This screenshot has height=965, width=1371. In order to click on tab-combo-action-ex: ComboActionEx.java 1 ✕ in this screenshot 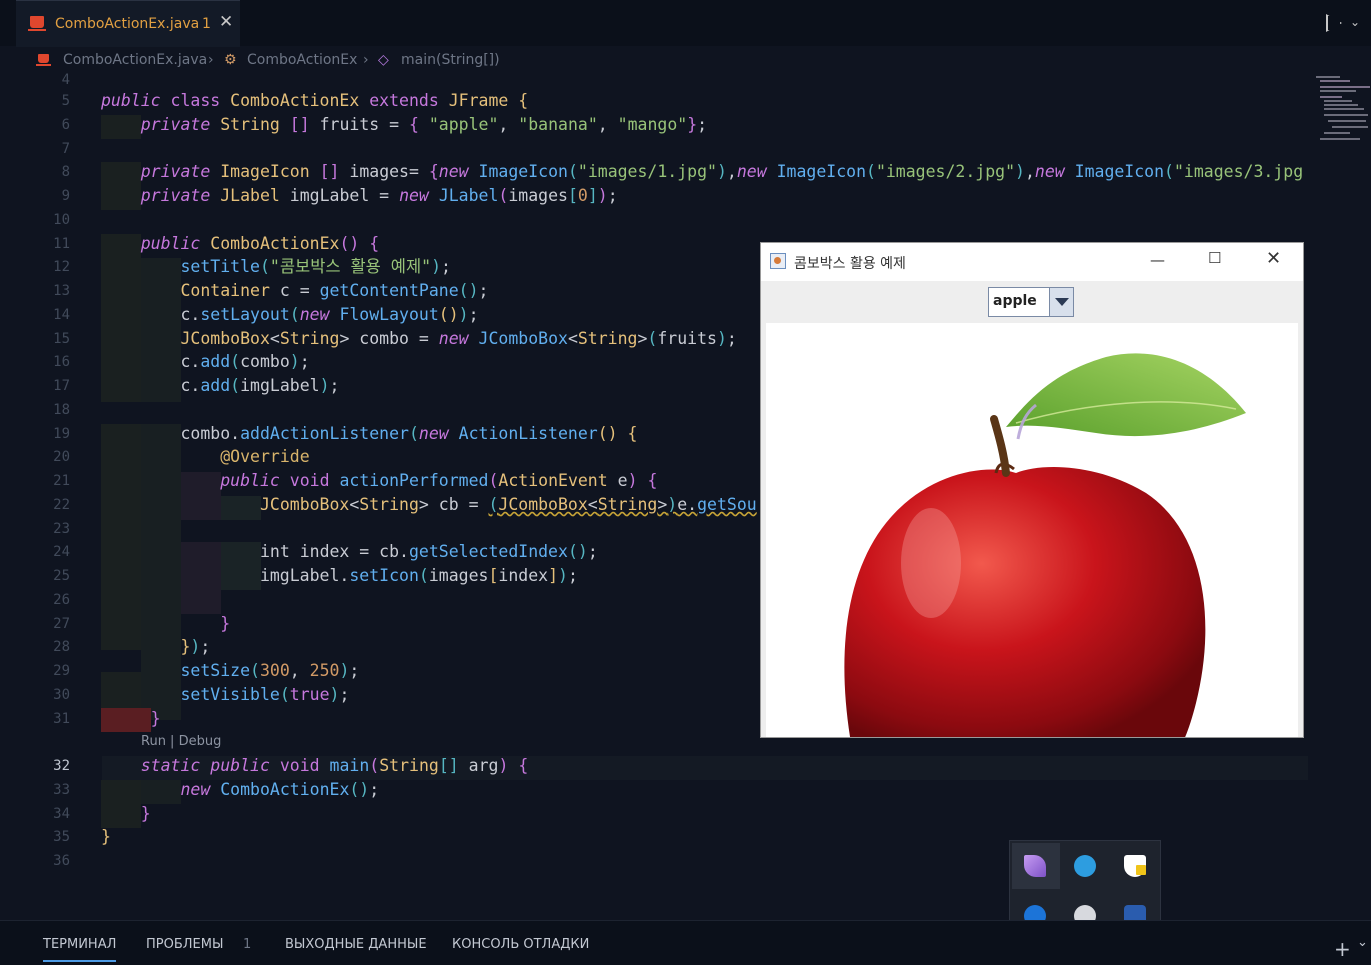, I will do `click(128, 23)`.